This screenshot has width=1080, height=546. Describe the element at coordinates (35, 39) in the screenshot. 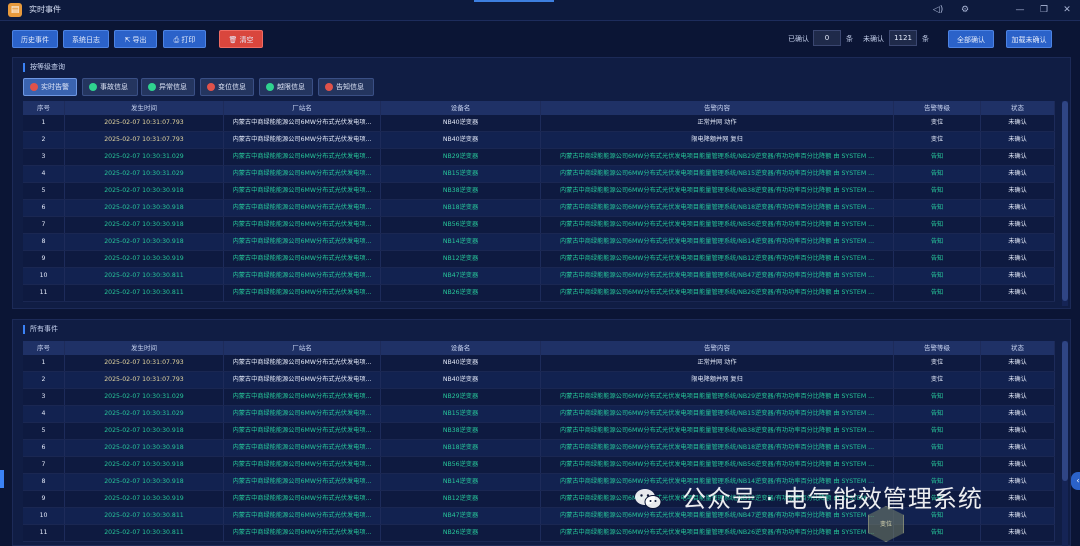

I see `history-events-button: 历史事件` at that location.